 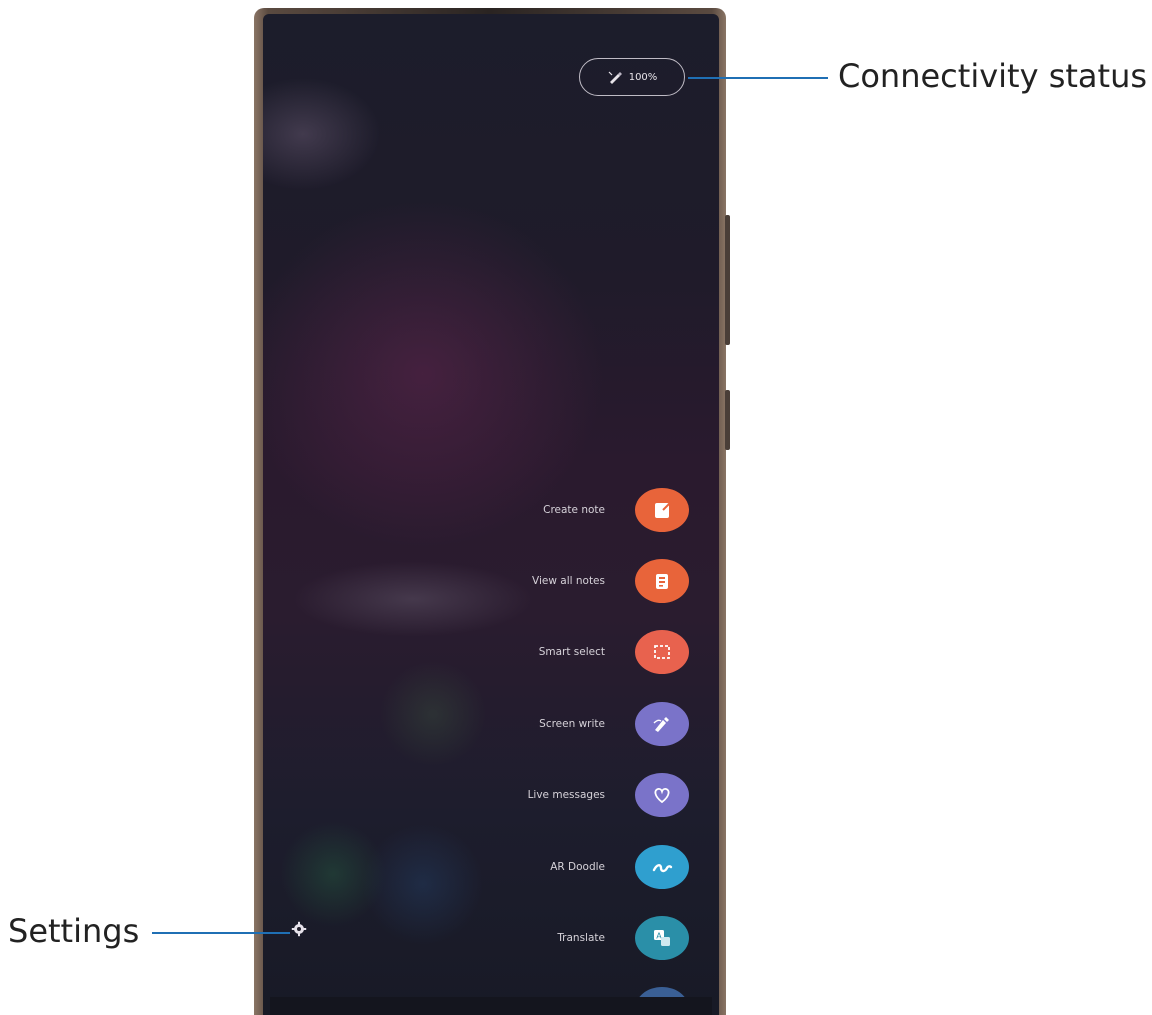 I want to click on pen-icon, so click(x=615, y=77).